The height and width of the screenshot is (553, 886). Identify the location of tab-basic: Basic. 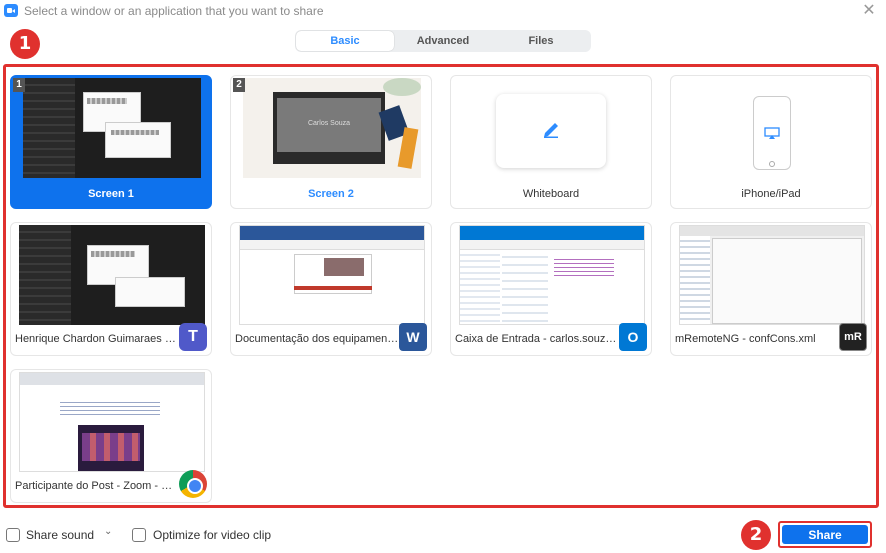
(345, 41).